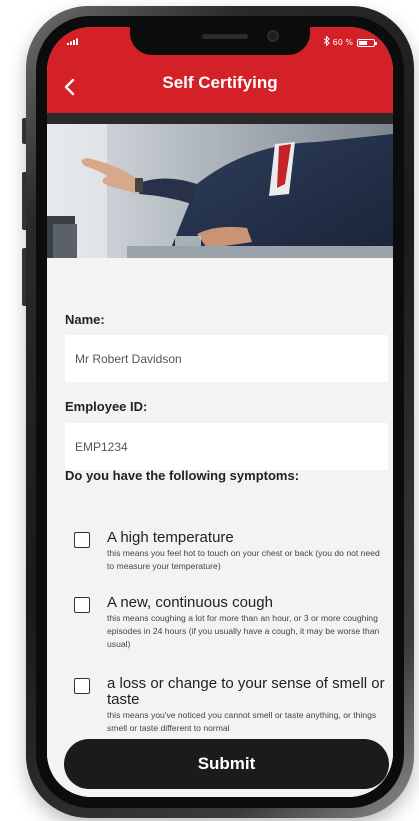 The width and height of the screenshot is (419, 821). What do you see at coordinates (85, 319) in the screenshot?
I see `name-label: Name:` at bounding box center [85, 319].